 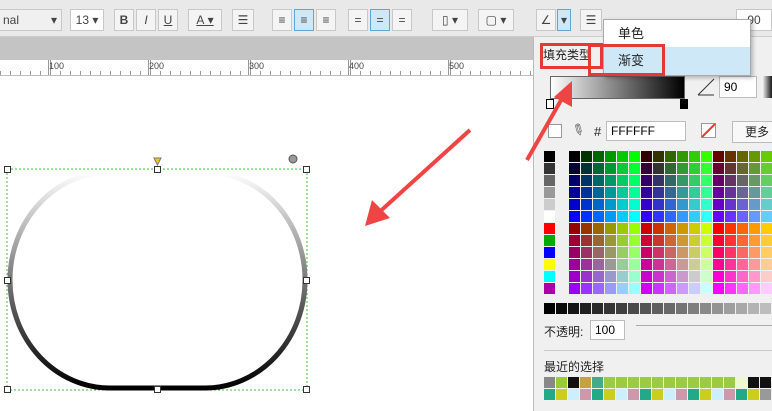 I want to click on font-family-select: nal ▾, so click(x=31, y=20).